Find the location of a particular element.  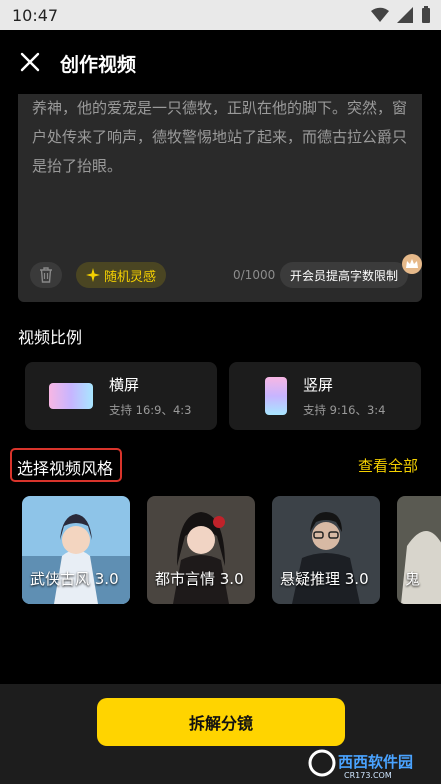

char-counter: 0/1000 is located at coordinates (254, 275).